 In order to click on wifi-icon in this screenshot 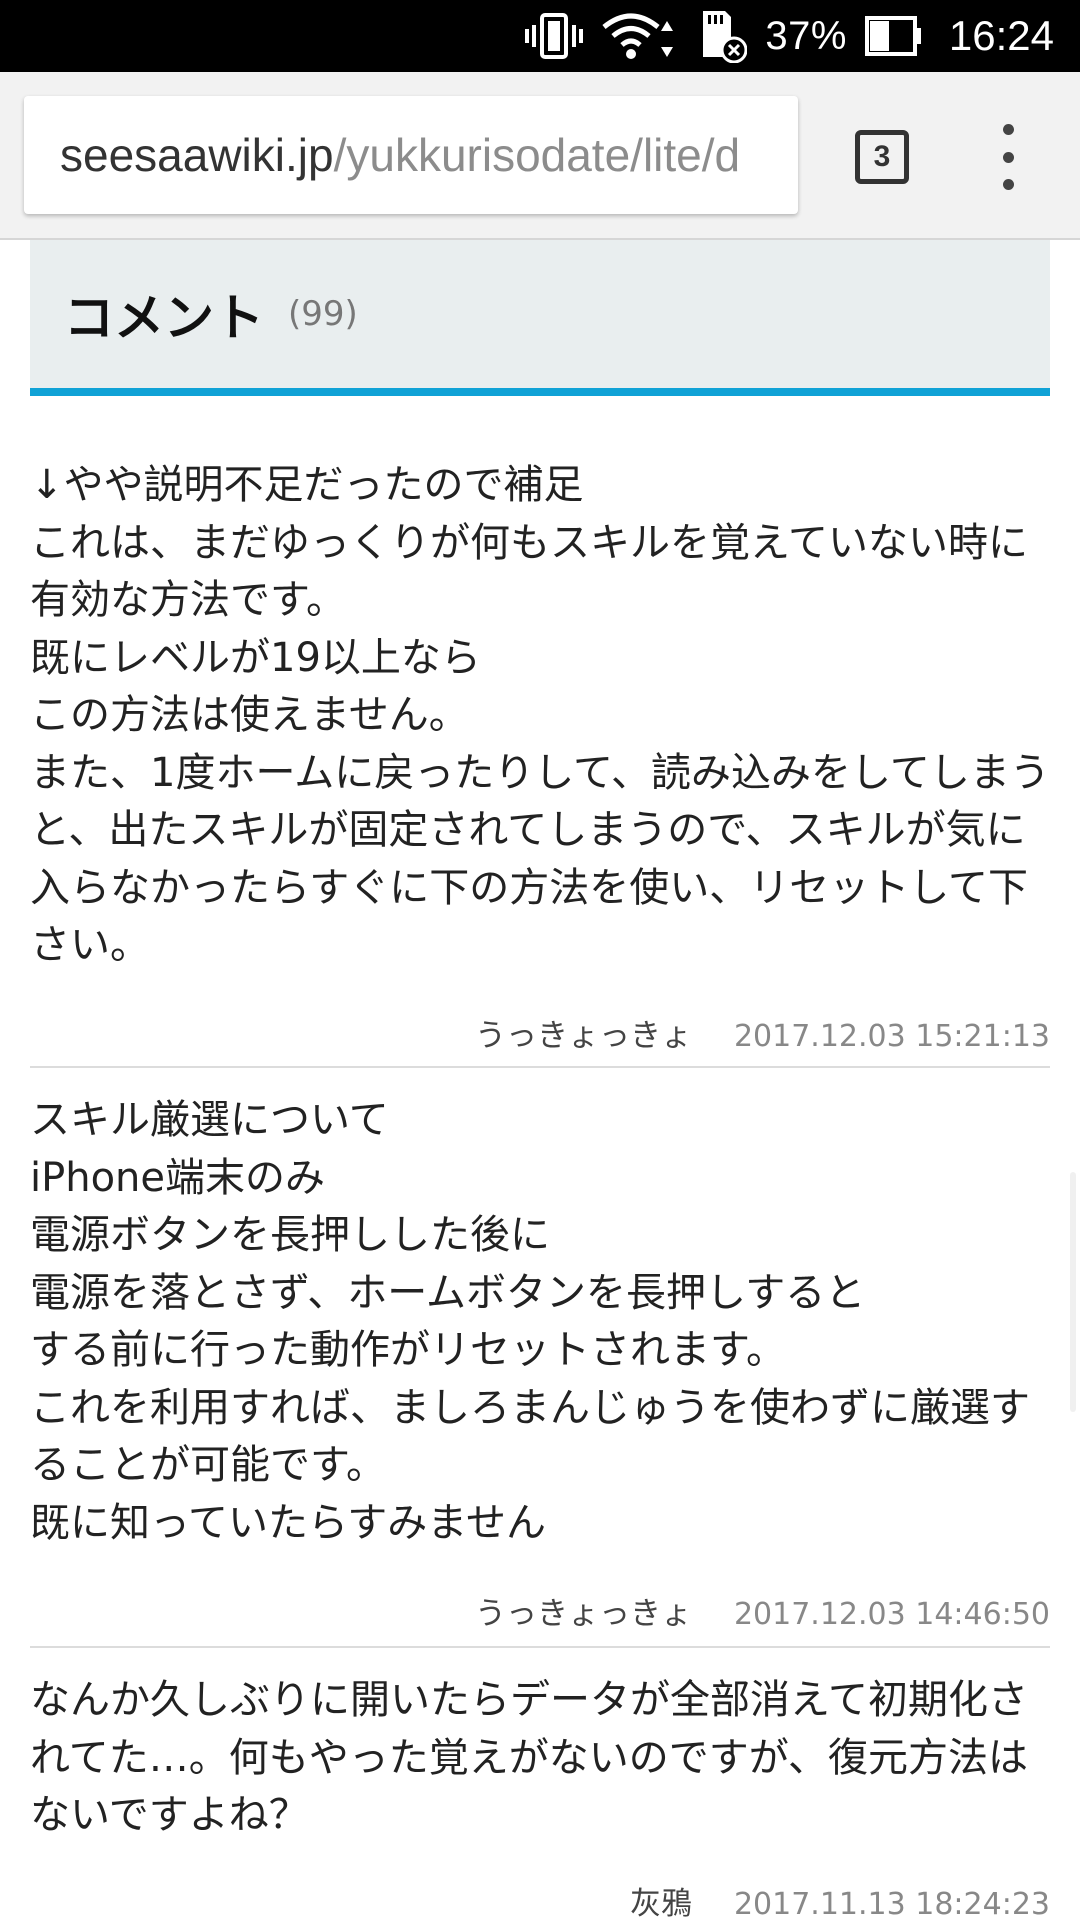, I will do `click(640, 36)`.